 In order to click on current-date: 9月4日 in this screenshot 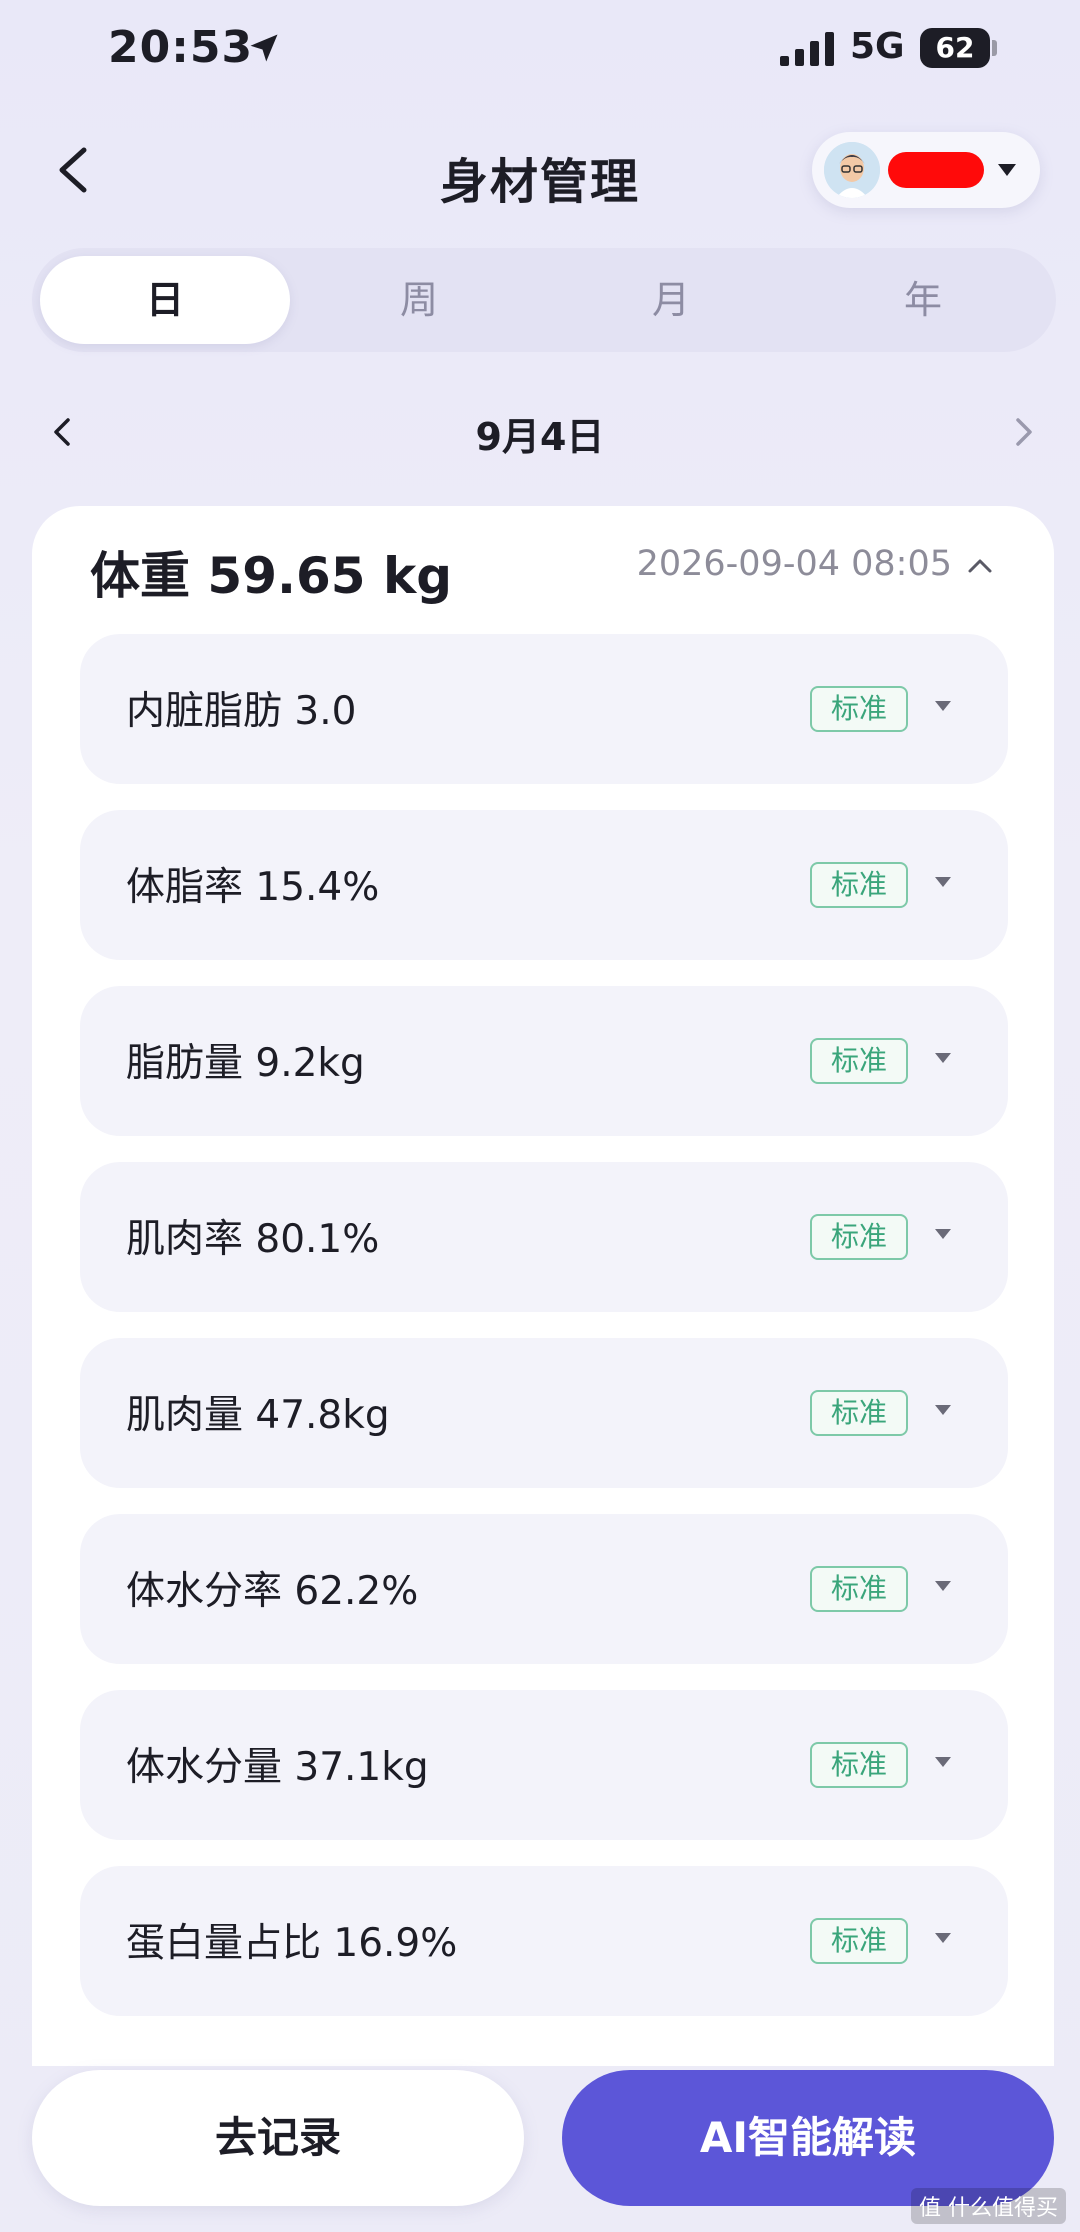, I will do `click(540, 437)`.